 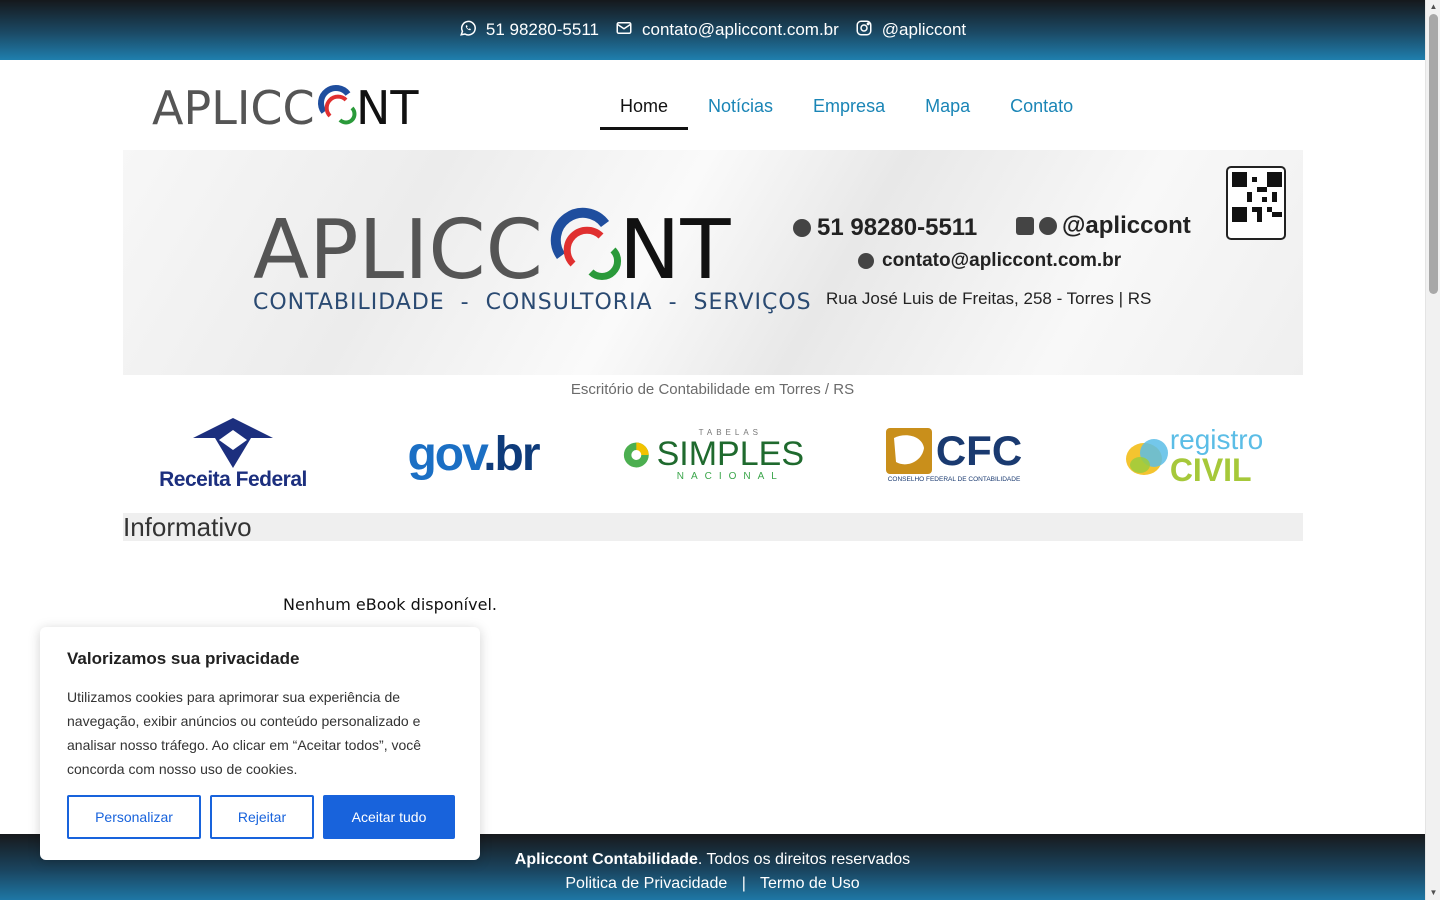 What do you see at coordinates (1432, 450) in the screenshot?
I see `page-scrollbar: ▲ ▼` at bounding box center [1432, 450].